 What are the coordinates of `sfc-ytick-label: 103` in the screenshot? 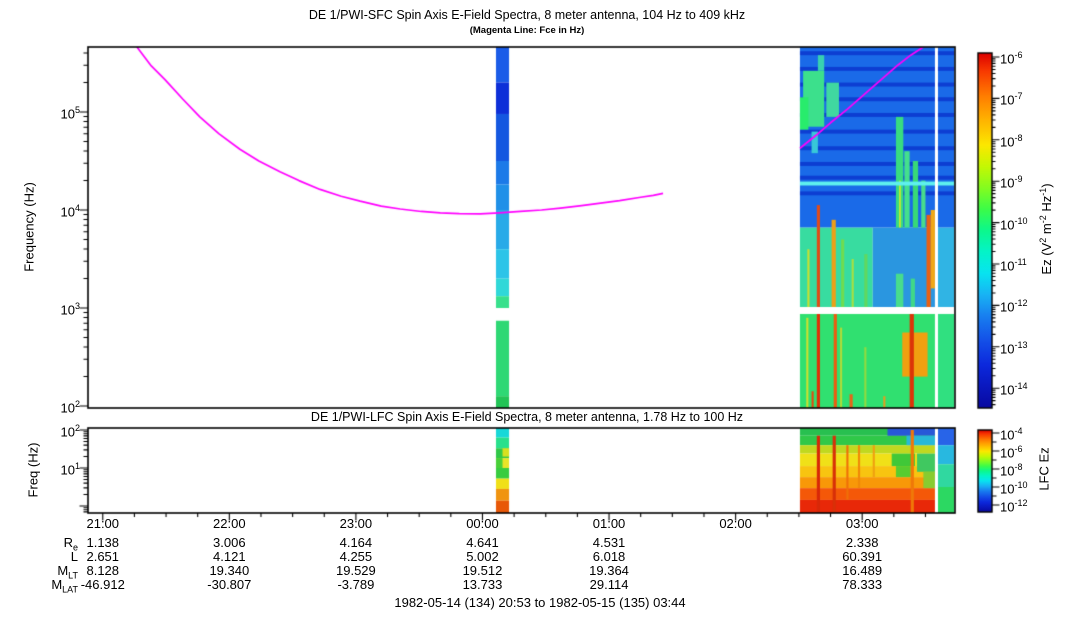 It's located at (70, 309).